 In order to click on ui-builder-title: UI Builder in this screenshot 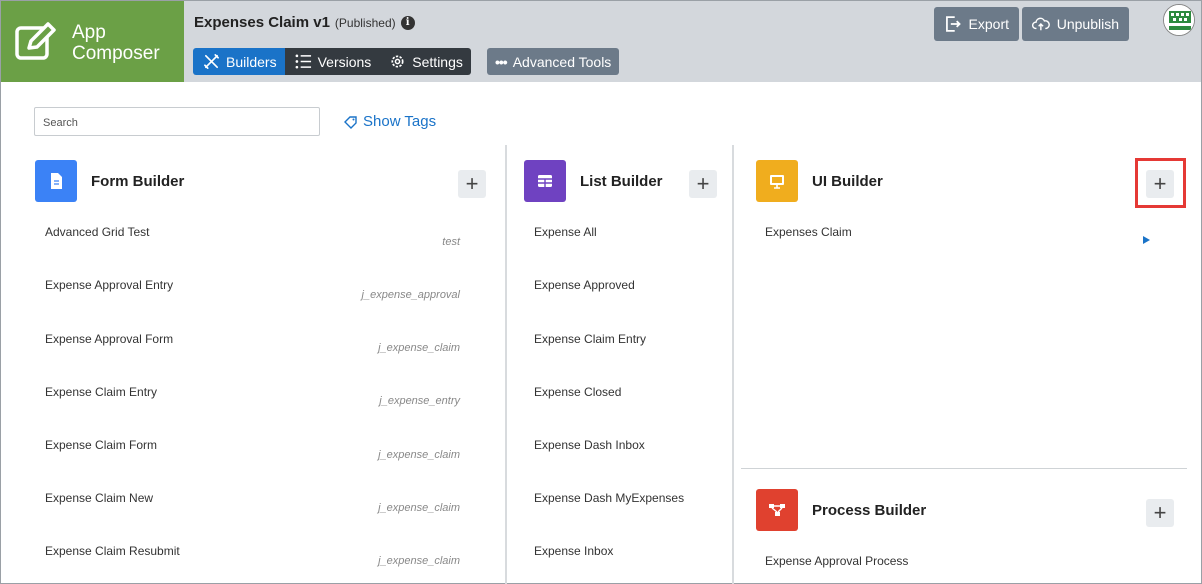, I will do `click(847, 181)`.